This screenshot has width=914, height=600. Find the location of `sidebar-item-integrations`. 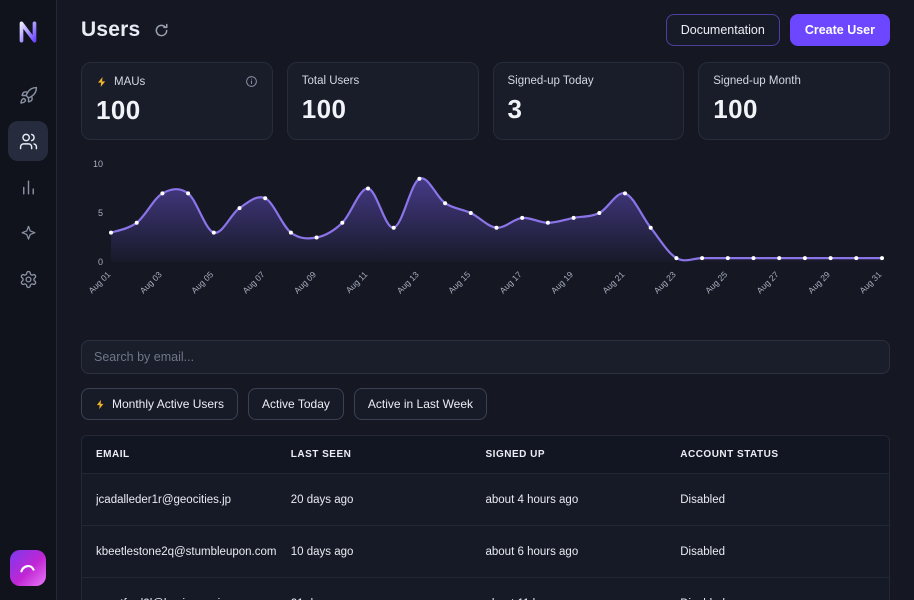

sidebar-item-integrations is located at coordinates (28, 233).